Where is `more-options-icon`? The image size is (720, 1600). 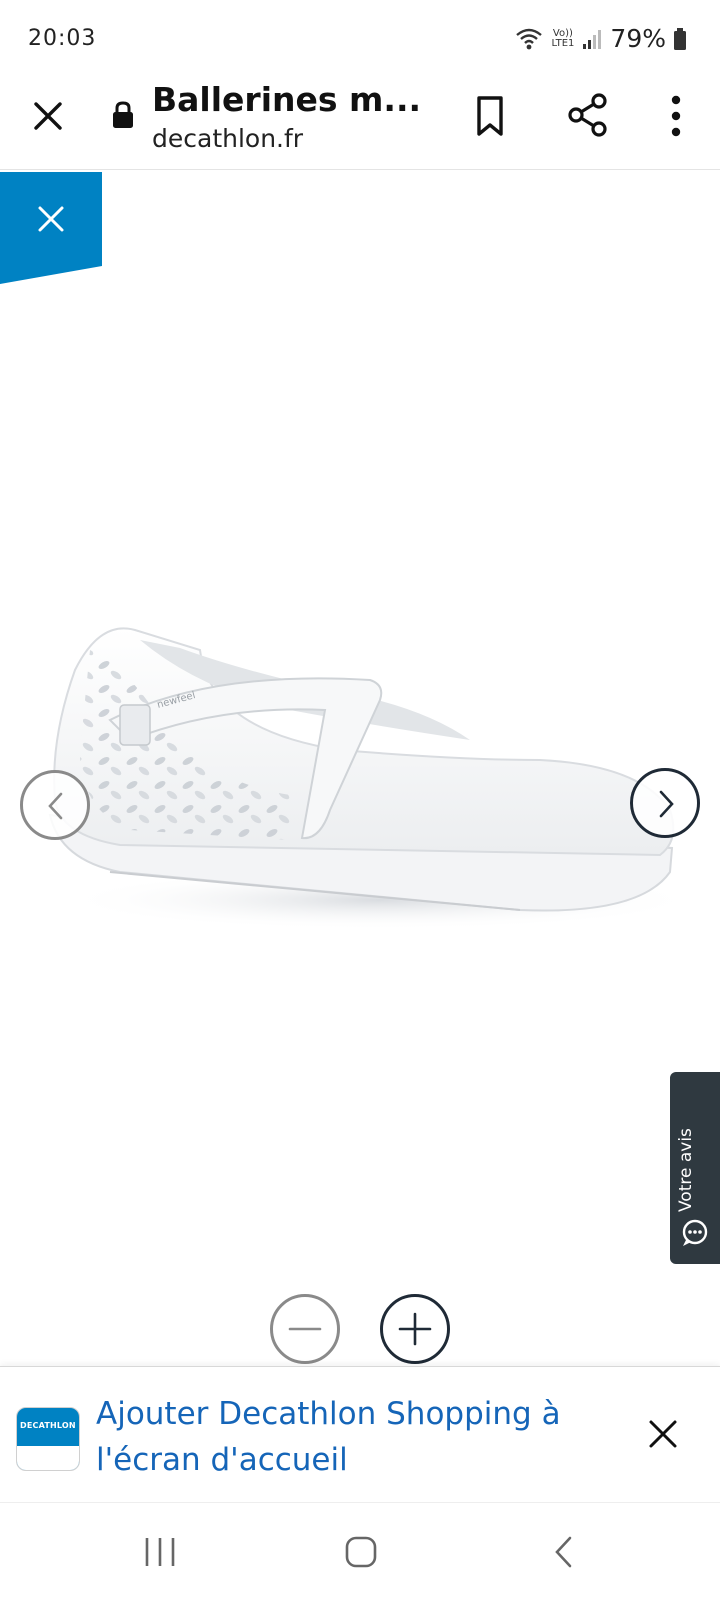
more-options-icon is located at coordinates (676, 116).